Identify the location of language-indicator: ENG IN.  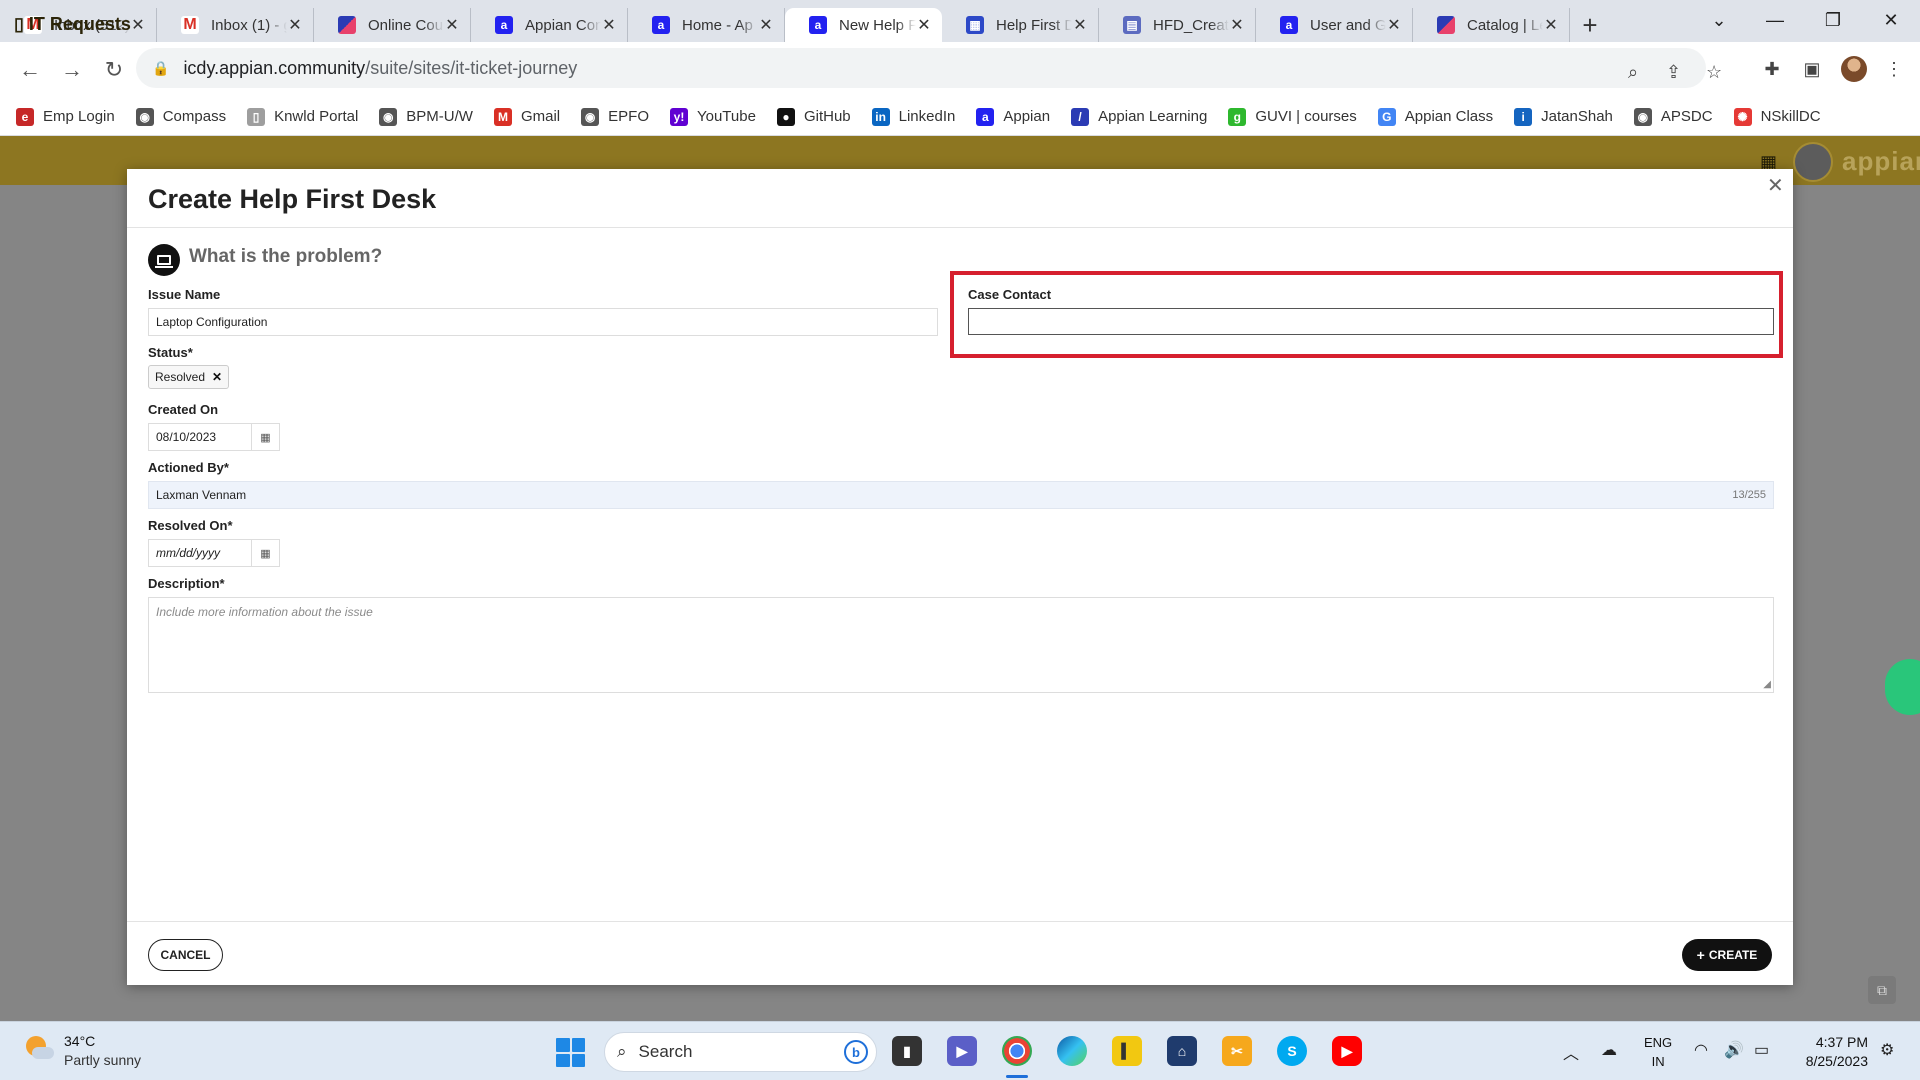
(1658, 1052).